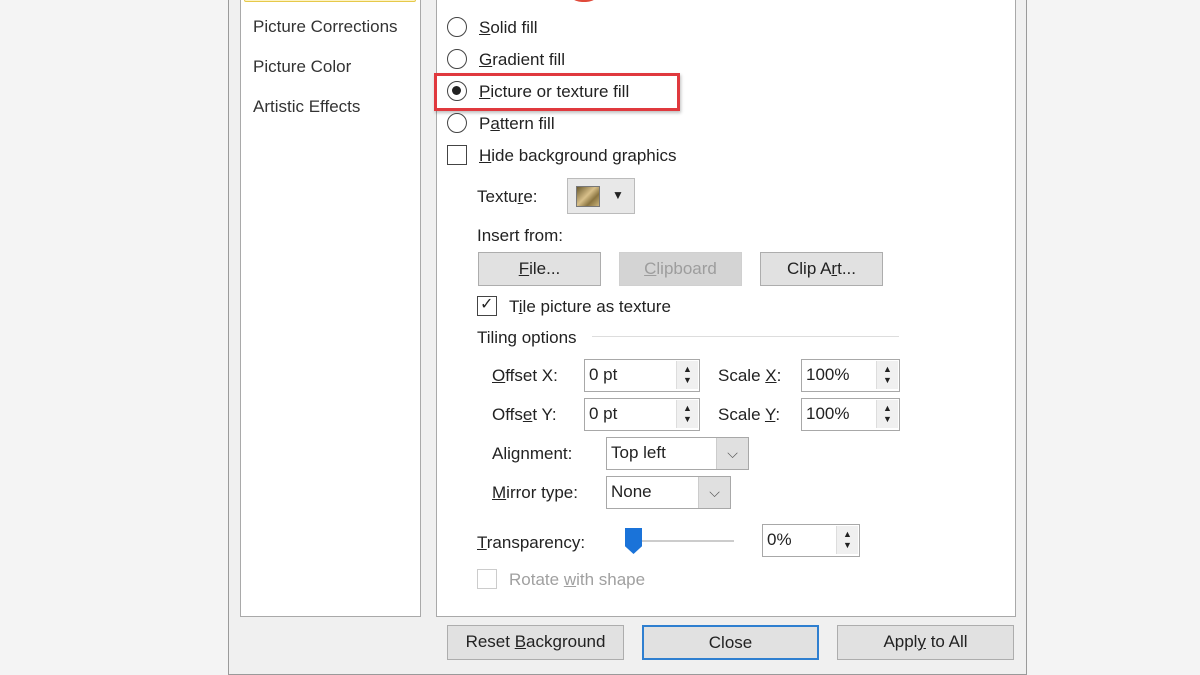 This screenshot has width=1200, height=675. Describe the element at coordinates (531, 542) in the screenshot. I see `transparency-label: Transparency:` at that location.